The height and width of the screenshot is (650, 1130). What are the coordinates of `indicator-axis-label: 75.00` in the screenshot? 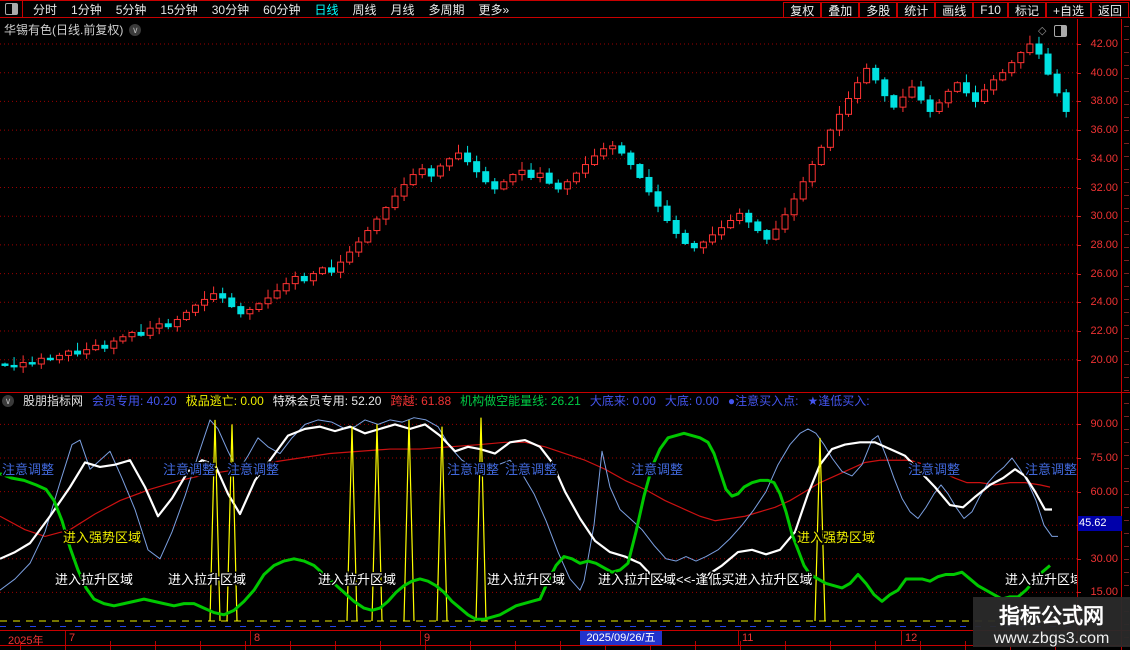 It's located at (1104, 458).